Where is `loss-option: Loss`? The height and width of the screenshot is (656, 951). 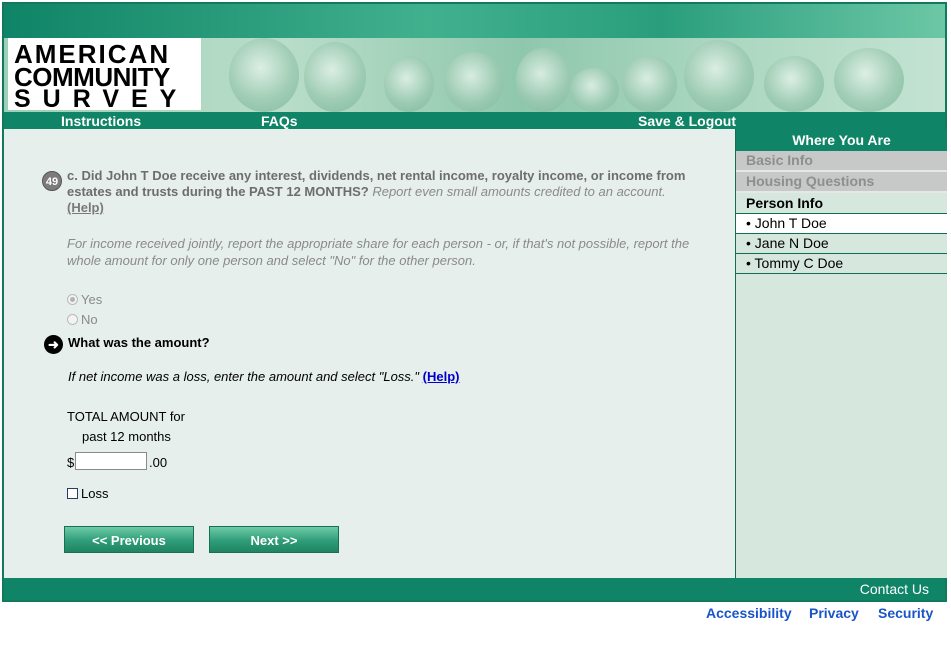 loss-option: Loss is located at coordinates (87, 493).